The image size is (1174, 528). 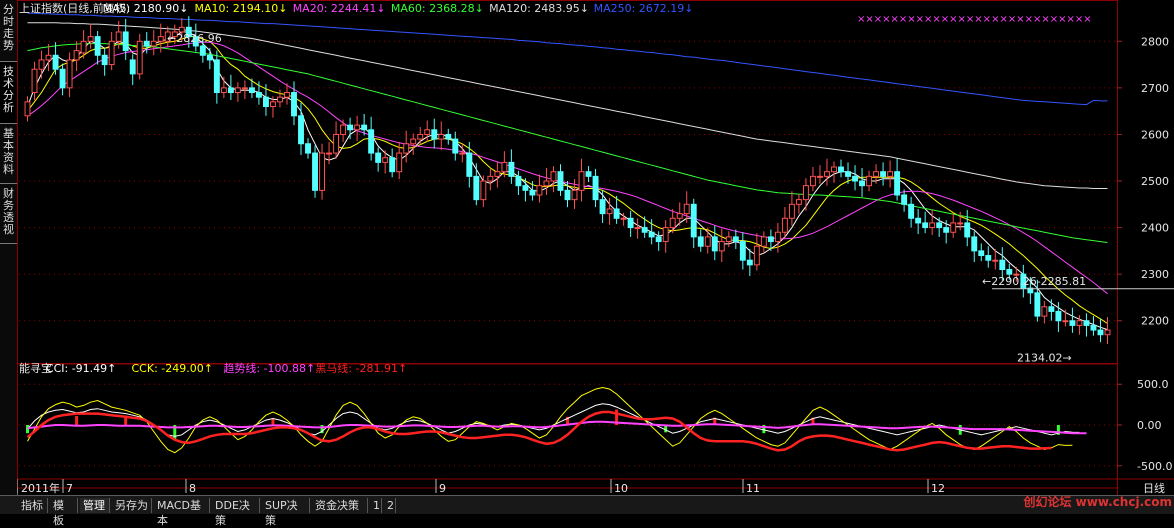 What do you see at coordinates (8, 31) in the screenshot?
I see `tab-intraday: 分时走势` at bounding box center [8, 31].